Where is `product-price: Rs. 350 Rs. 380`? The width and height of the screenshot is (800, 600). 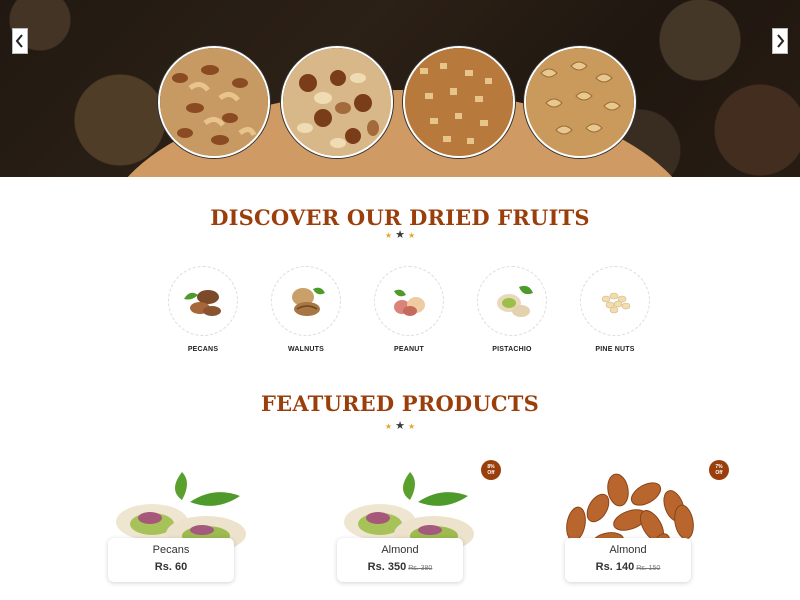
product-price: Rs. 350 Rs. 380 is located at coordinates (400, 567).